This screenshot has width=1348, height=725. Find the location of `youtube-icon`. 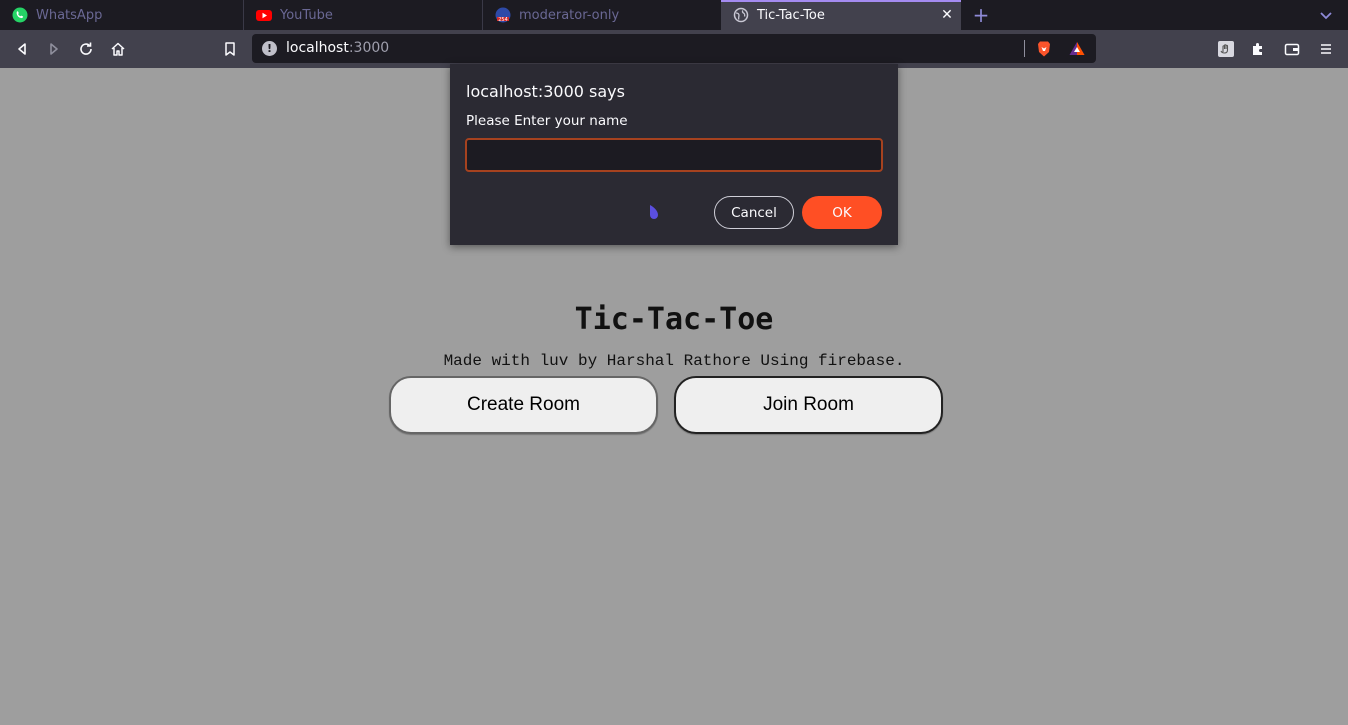

youtube-icon is located at coordinates (264, 15).